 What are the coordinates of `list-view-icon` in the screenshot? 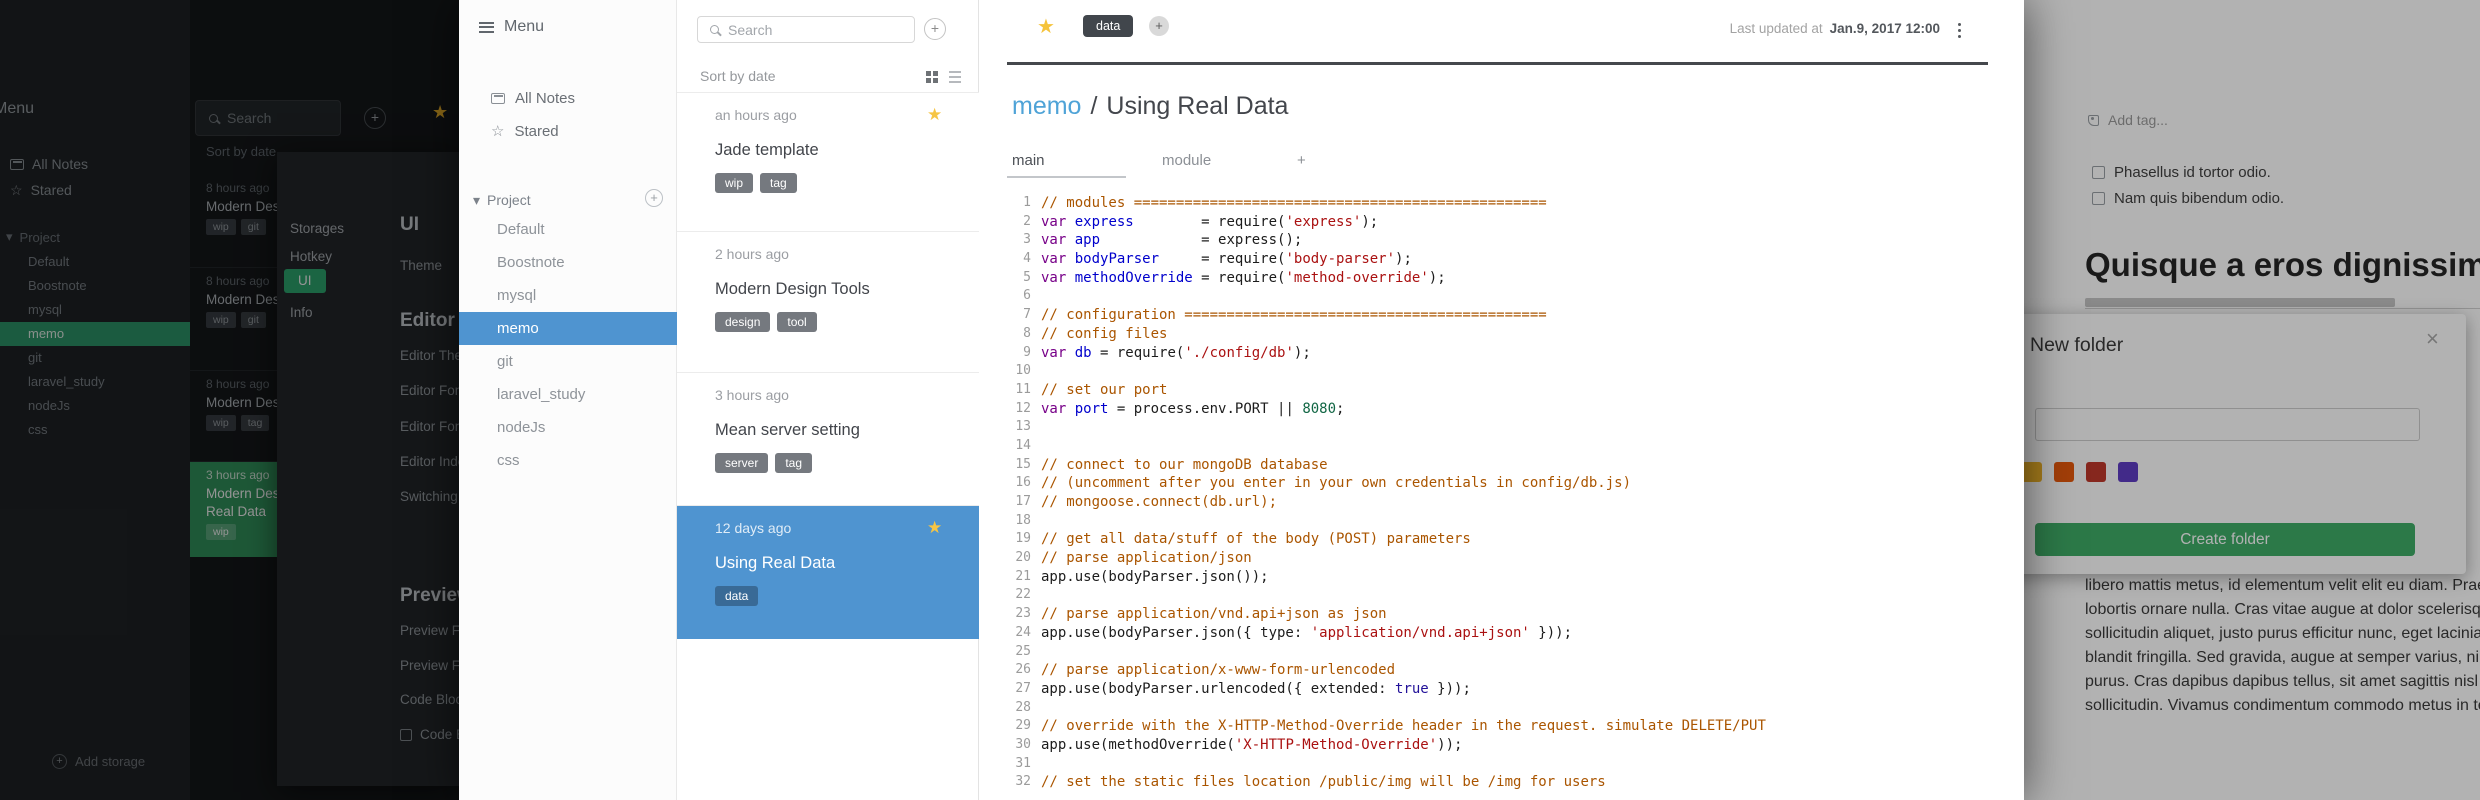 It's located at (955, 72).